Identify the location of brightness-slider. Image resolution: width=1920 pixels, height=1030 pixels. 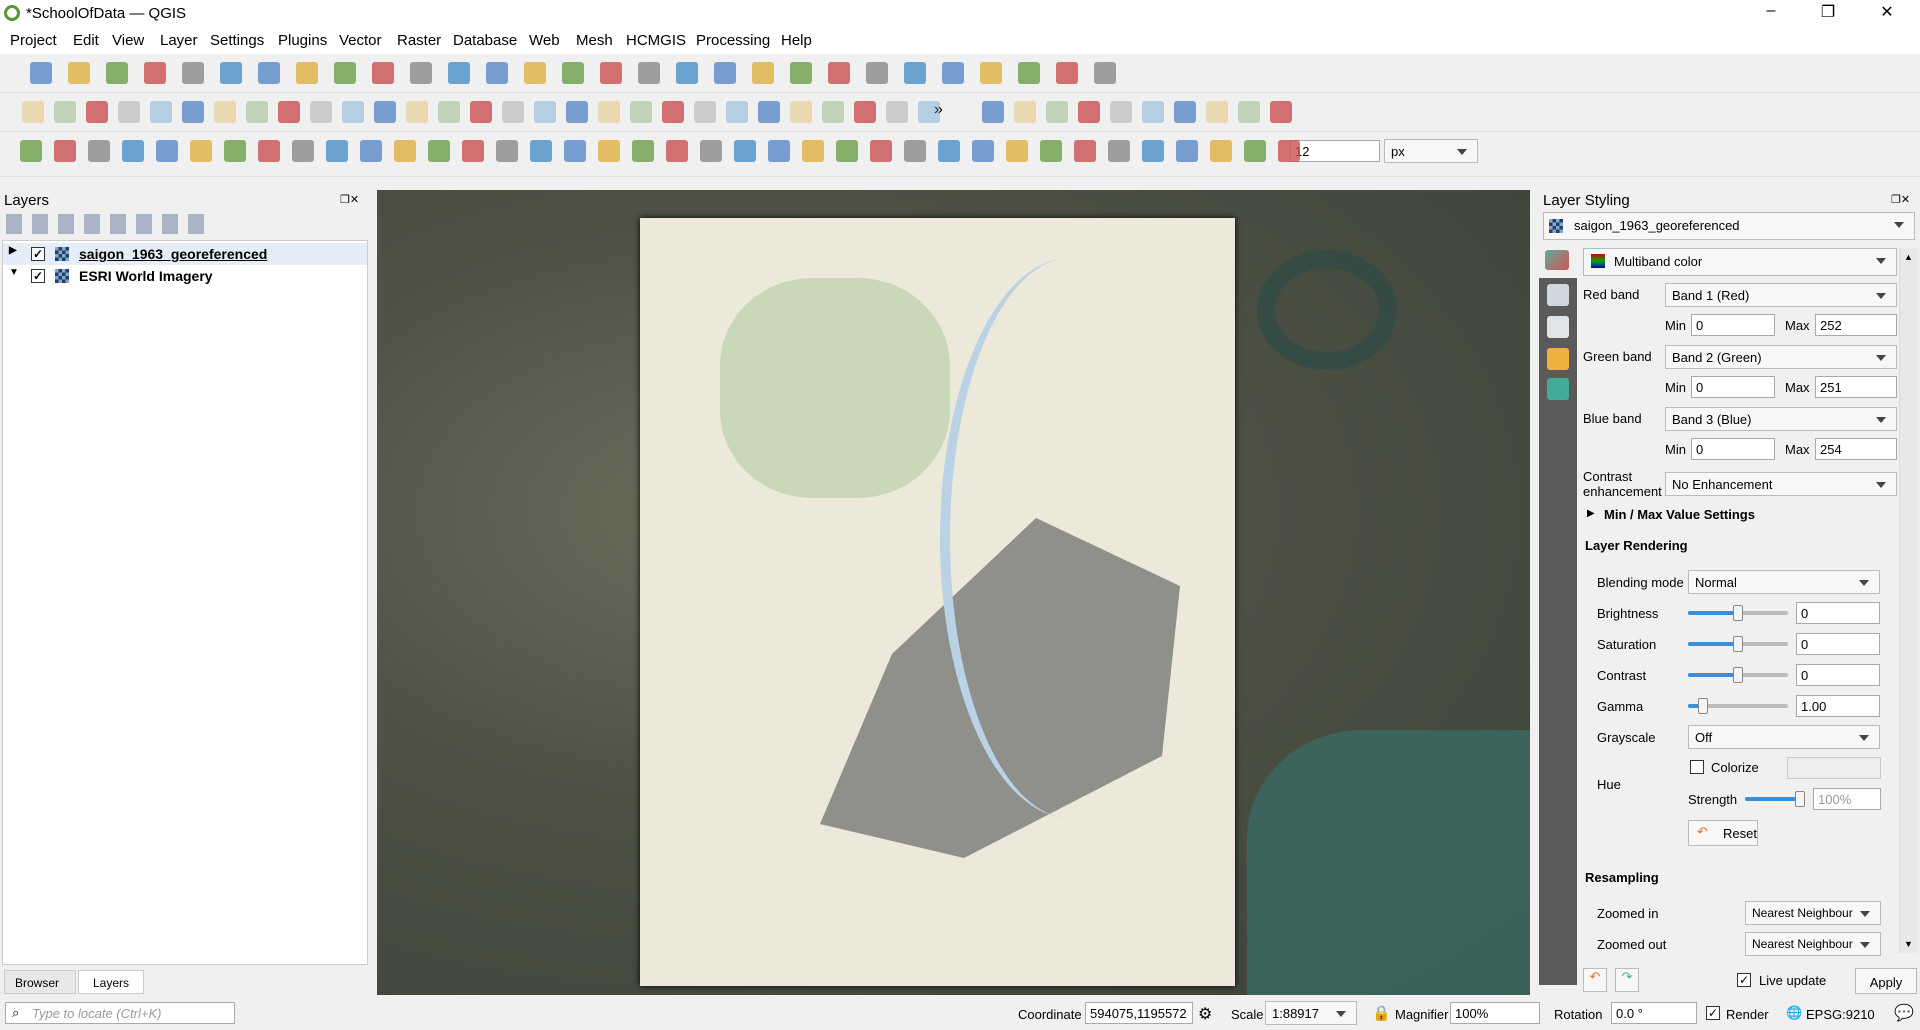
(1738, 613).